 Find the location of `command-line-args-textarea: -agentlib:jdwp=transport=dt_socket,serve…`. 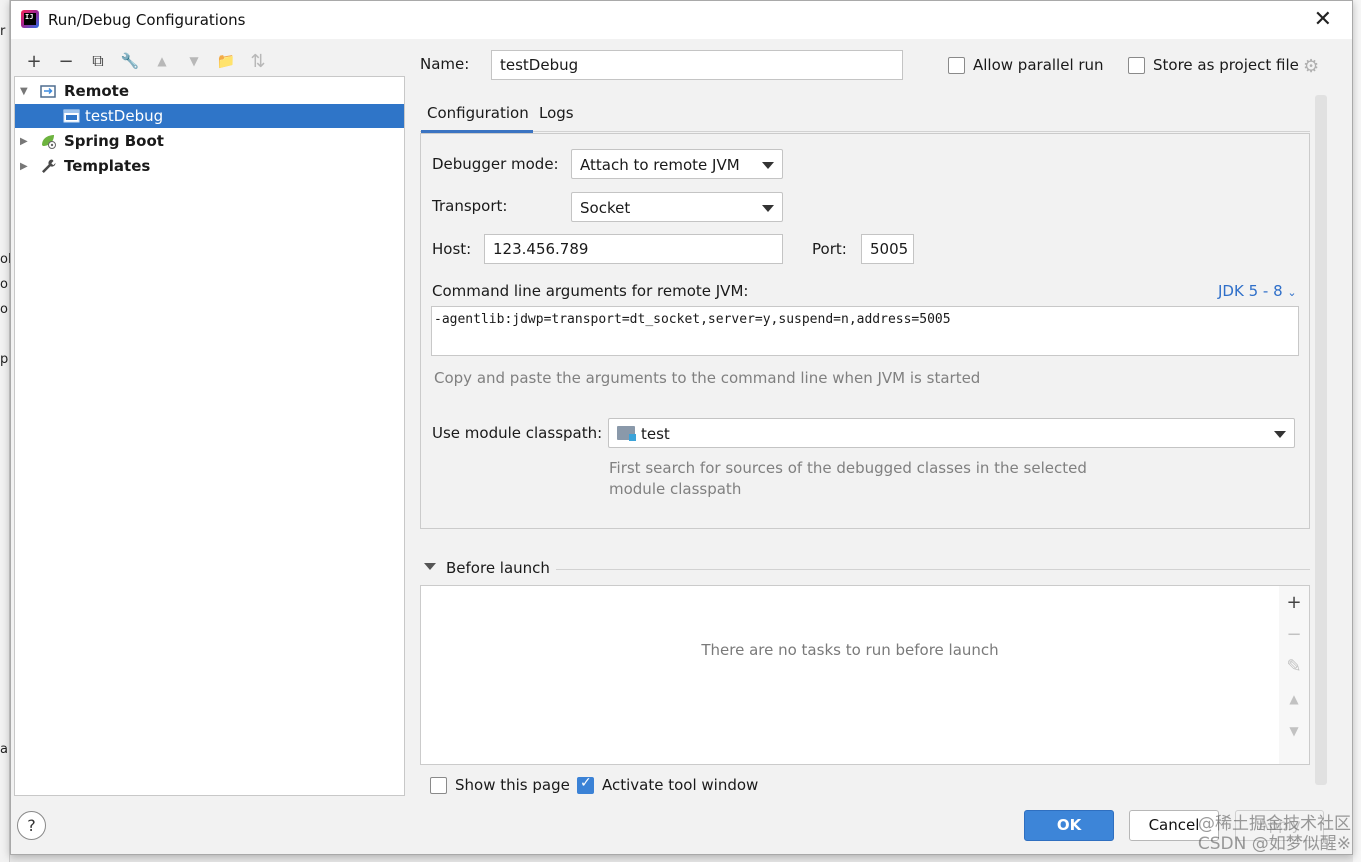

command-line-args-textarea: -agentlib:jdwp=transport=dt_socket,serve… is located at coordinates (865, 331).